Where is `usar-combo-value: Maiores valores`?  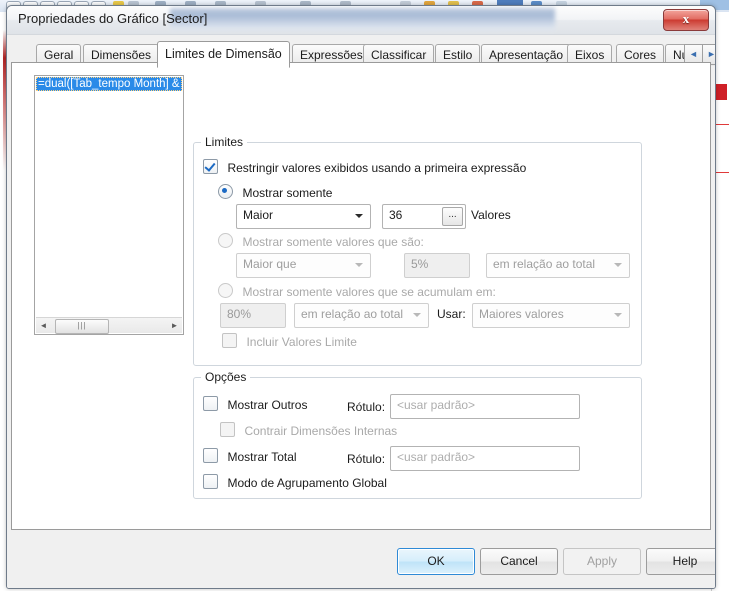
usar-combo-value: Maiores valores is located at coordinates (521, 314).